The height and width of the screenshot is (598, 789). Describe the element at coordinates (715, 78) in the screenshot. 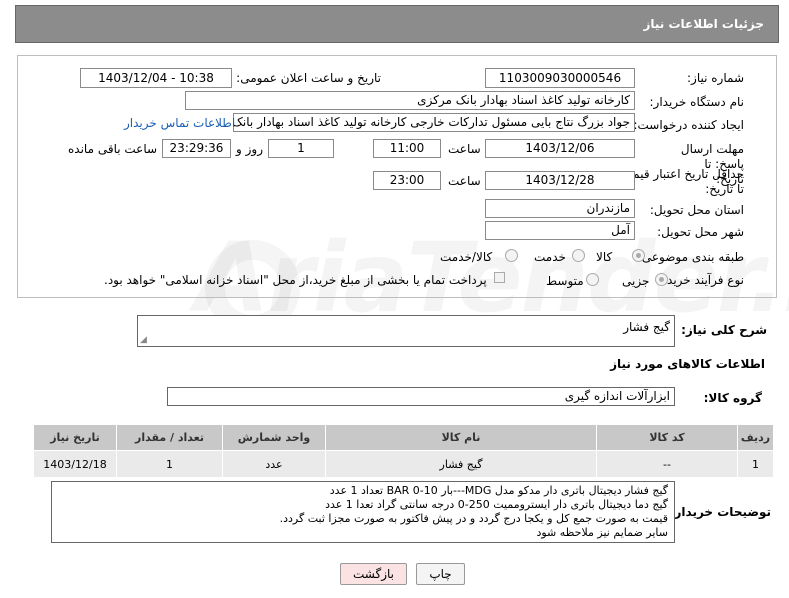

I see `need-number-label: شماره نیاز:` at that location.